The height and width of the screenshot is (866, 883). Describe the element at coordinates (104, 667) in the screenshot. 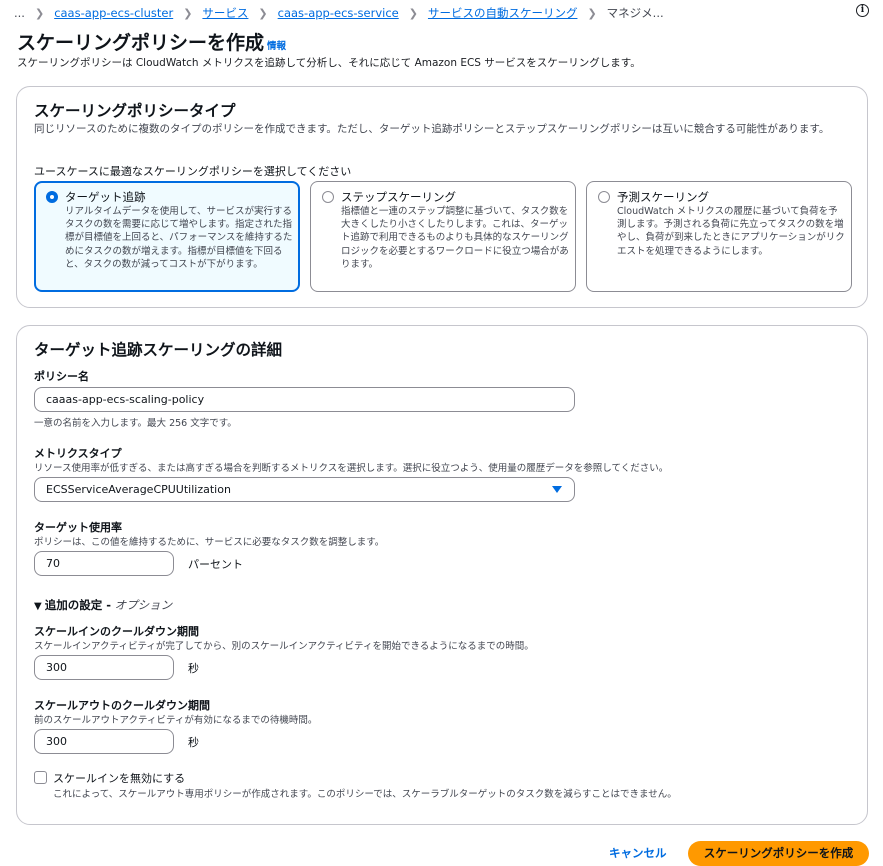

I see `scale-in-cooldown-input: 300` at that location.